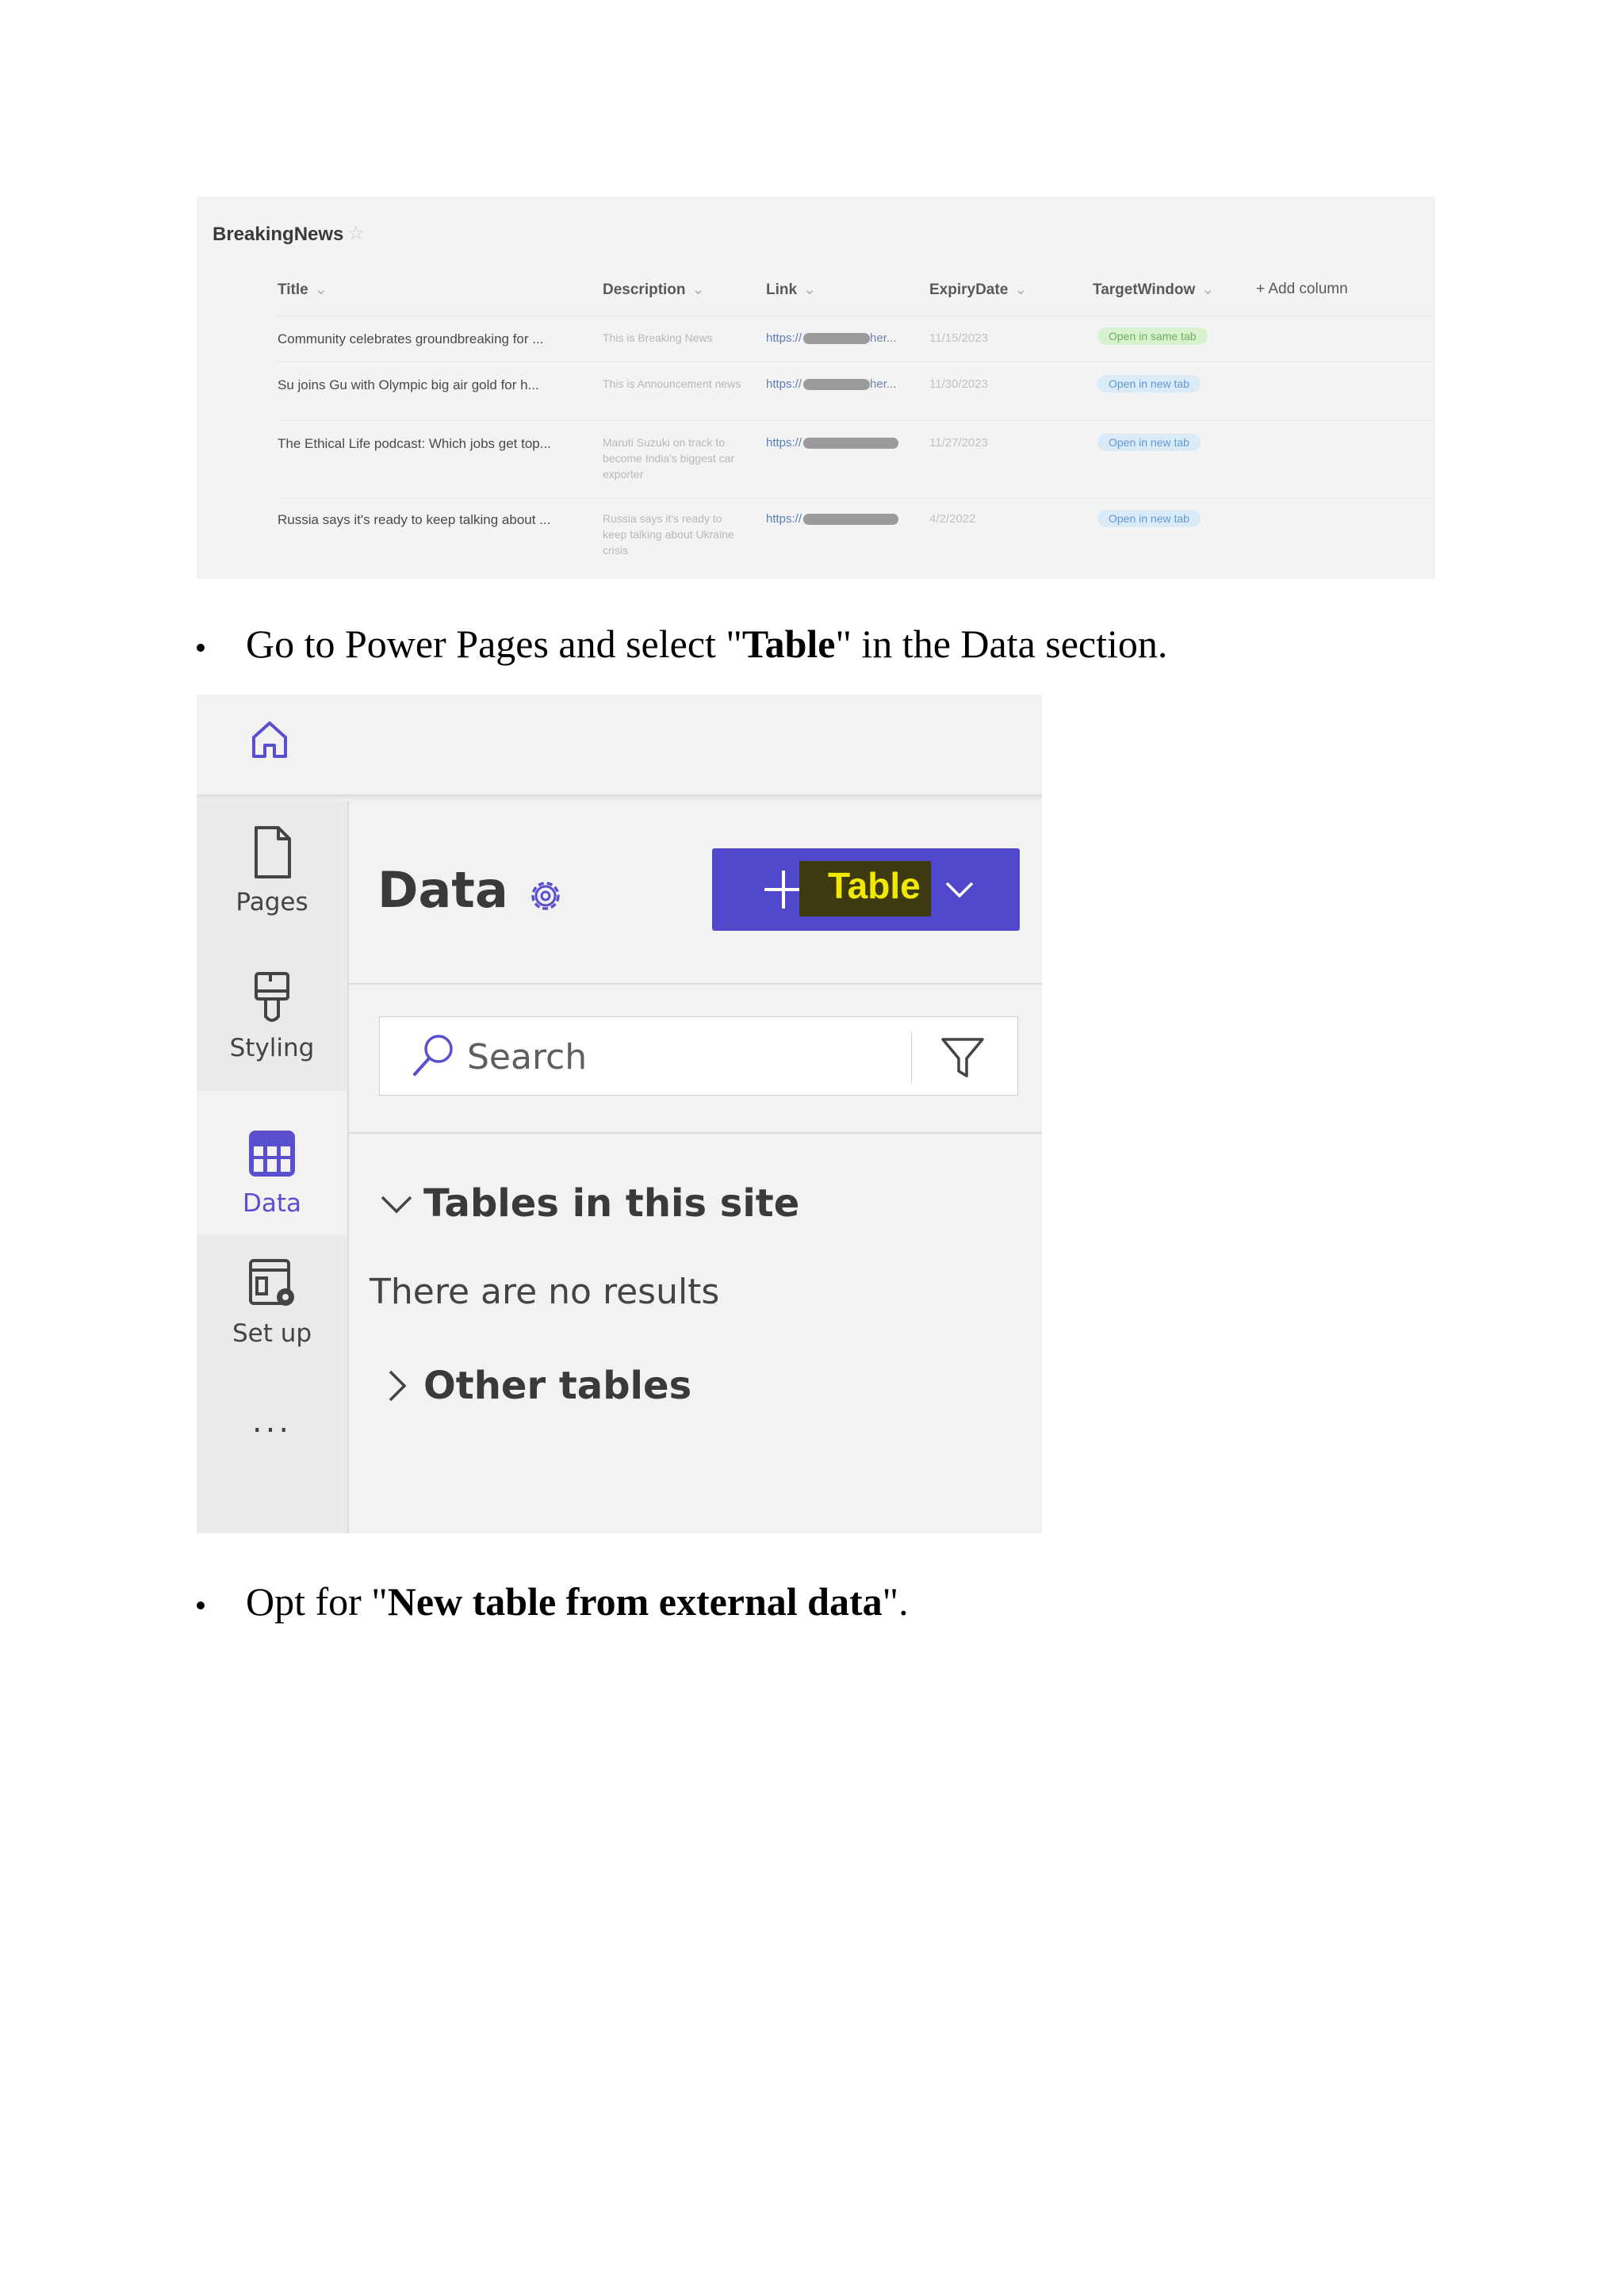 Image resolution: width=1624 pixels, height=2296 pixels. Describe the element at coordinates (272, 1154) in the screenshot. I see `table-icon` at that location.